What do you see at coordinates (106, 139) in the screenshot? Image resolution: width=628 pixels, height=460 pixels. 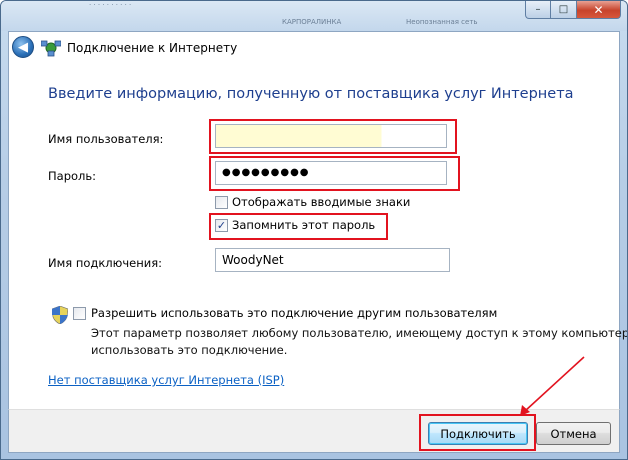 I see `username-label: Имя пользователя:` at bounding box center [106, 139].